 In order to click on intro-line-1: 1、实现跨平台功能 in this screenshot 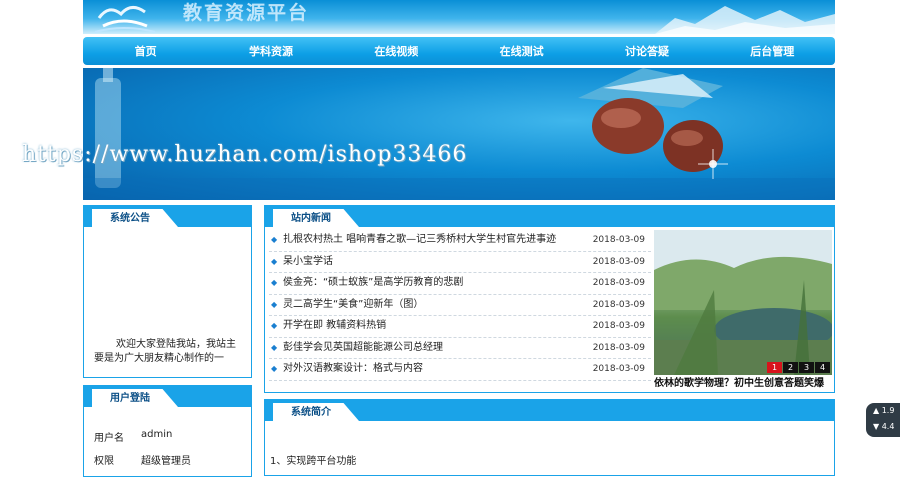, I will do `click(313, 461)`.